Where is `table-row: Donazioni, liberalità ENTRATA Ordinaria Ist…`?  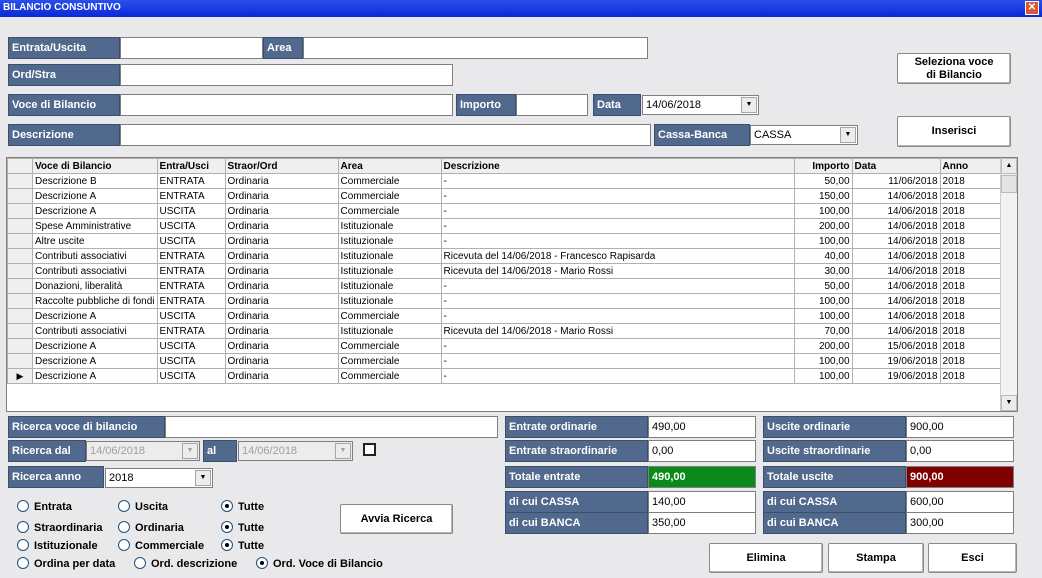
table-row: Donazioni, liberalità ENTRATA Ordinaria Ist… is located at coordinates (510, 286).